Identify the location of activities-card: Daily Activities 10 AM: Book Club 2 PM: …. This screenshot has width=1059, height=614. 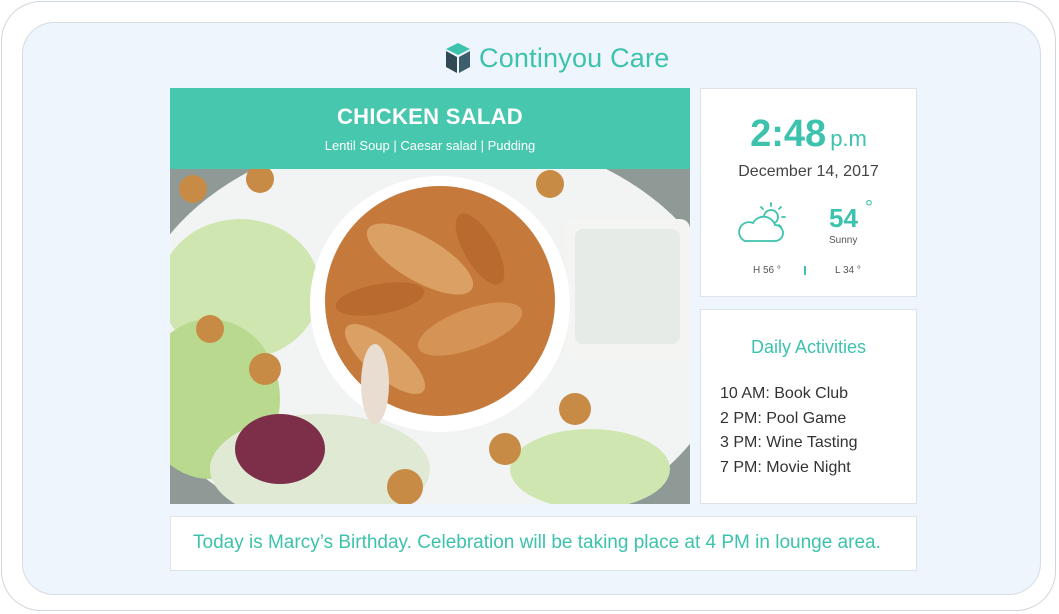
(808, 406).